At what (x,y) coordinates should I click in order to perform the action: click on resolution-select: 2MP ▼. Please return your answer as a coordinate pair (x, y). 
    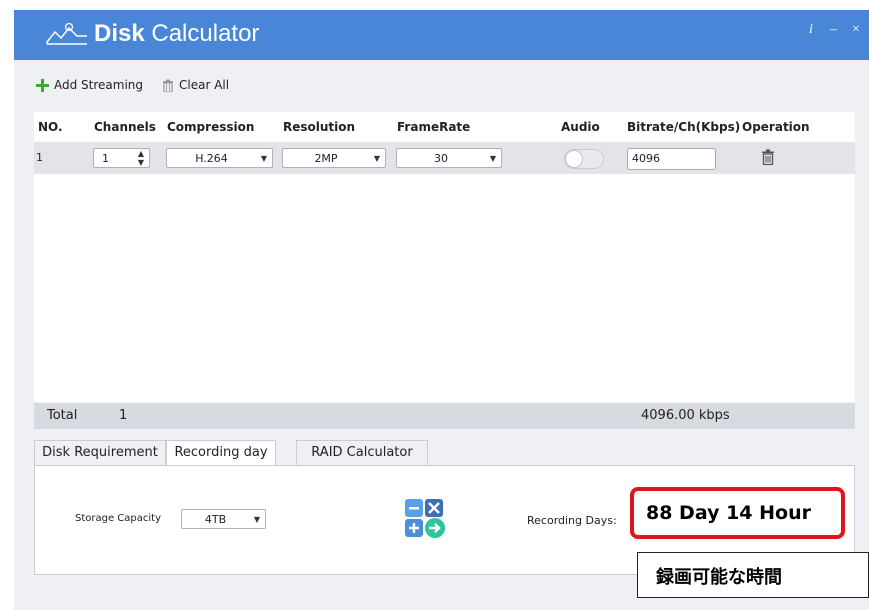
    Looking at the image, I should click on (334, 158).